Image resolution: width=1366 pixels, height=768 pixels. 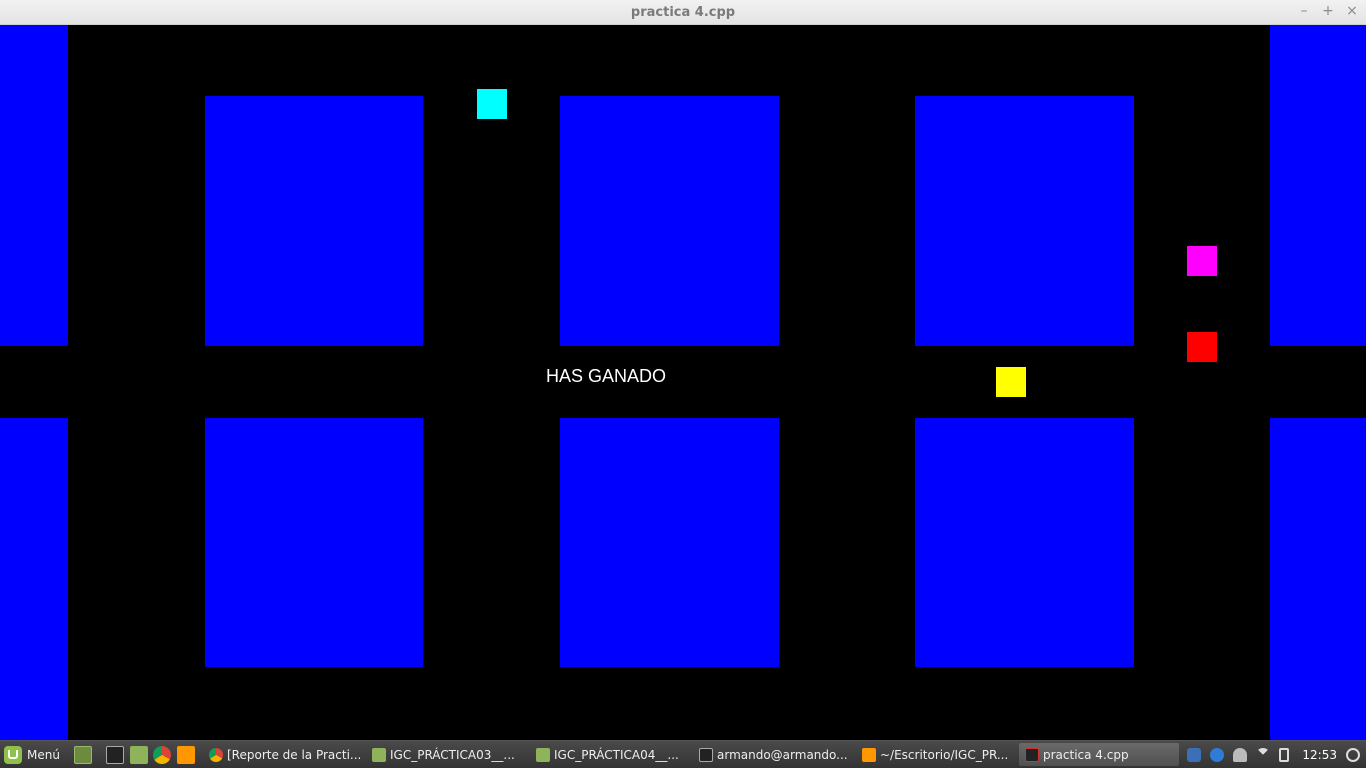 I want to click on sublime-icon, so click(x=869, y=754).